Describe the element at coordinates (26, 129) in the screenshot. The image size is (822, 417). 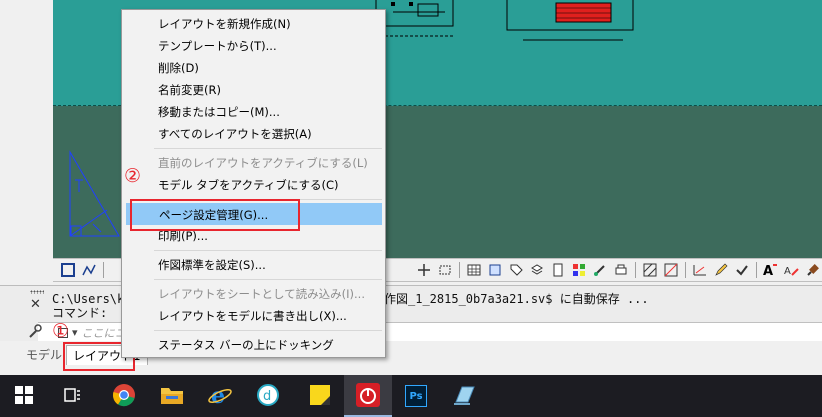
I see `left-margin` at that location.